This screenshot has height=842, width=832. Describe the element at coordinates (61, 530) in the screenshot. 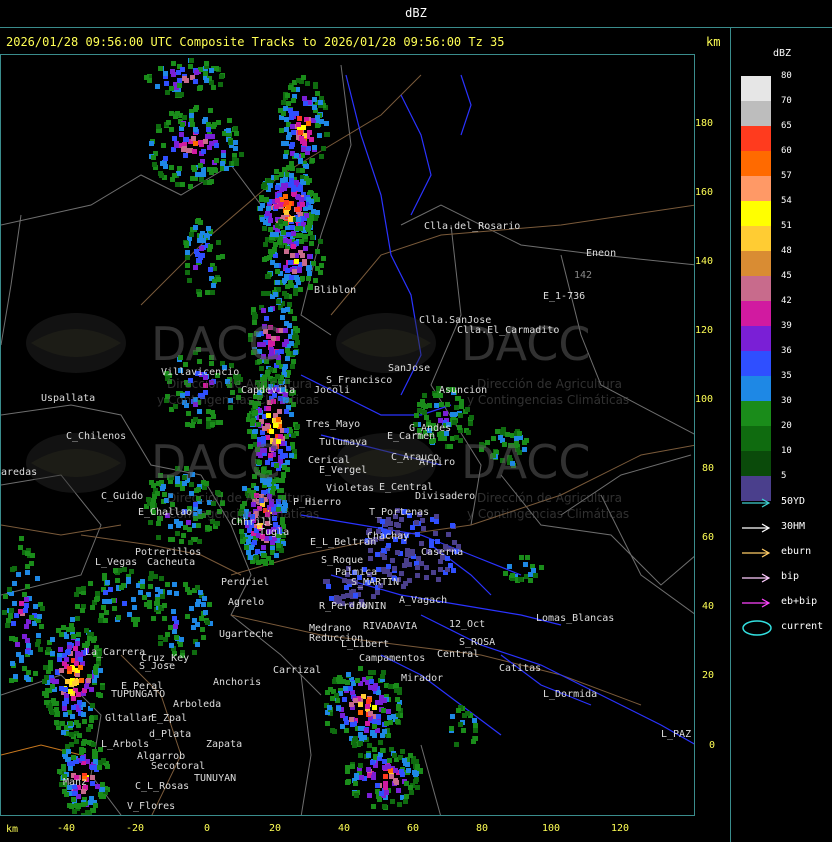

I see `road-line` at that location.